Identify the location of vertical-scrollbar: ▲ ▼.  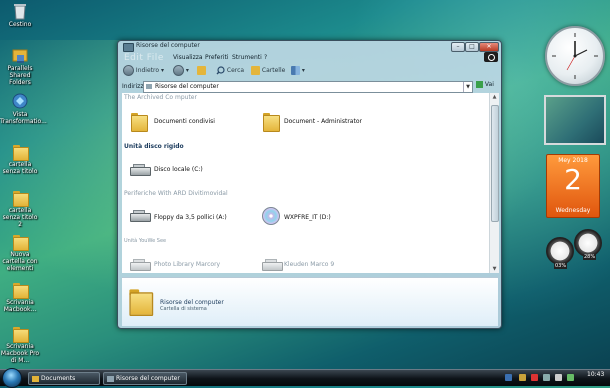
(494, 183).